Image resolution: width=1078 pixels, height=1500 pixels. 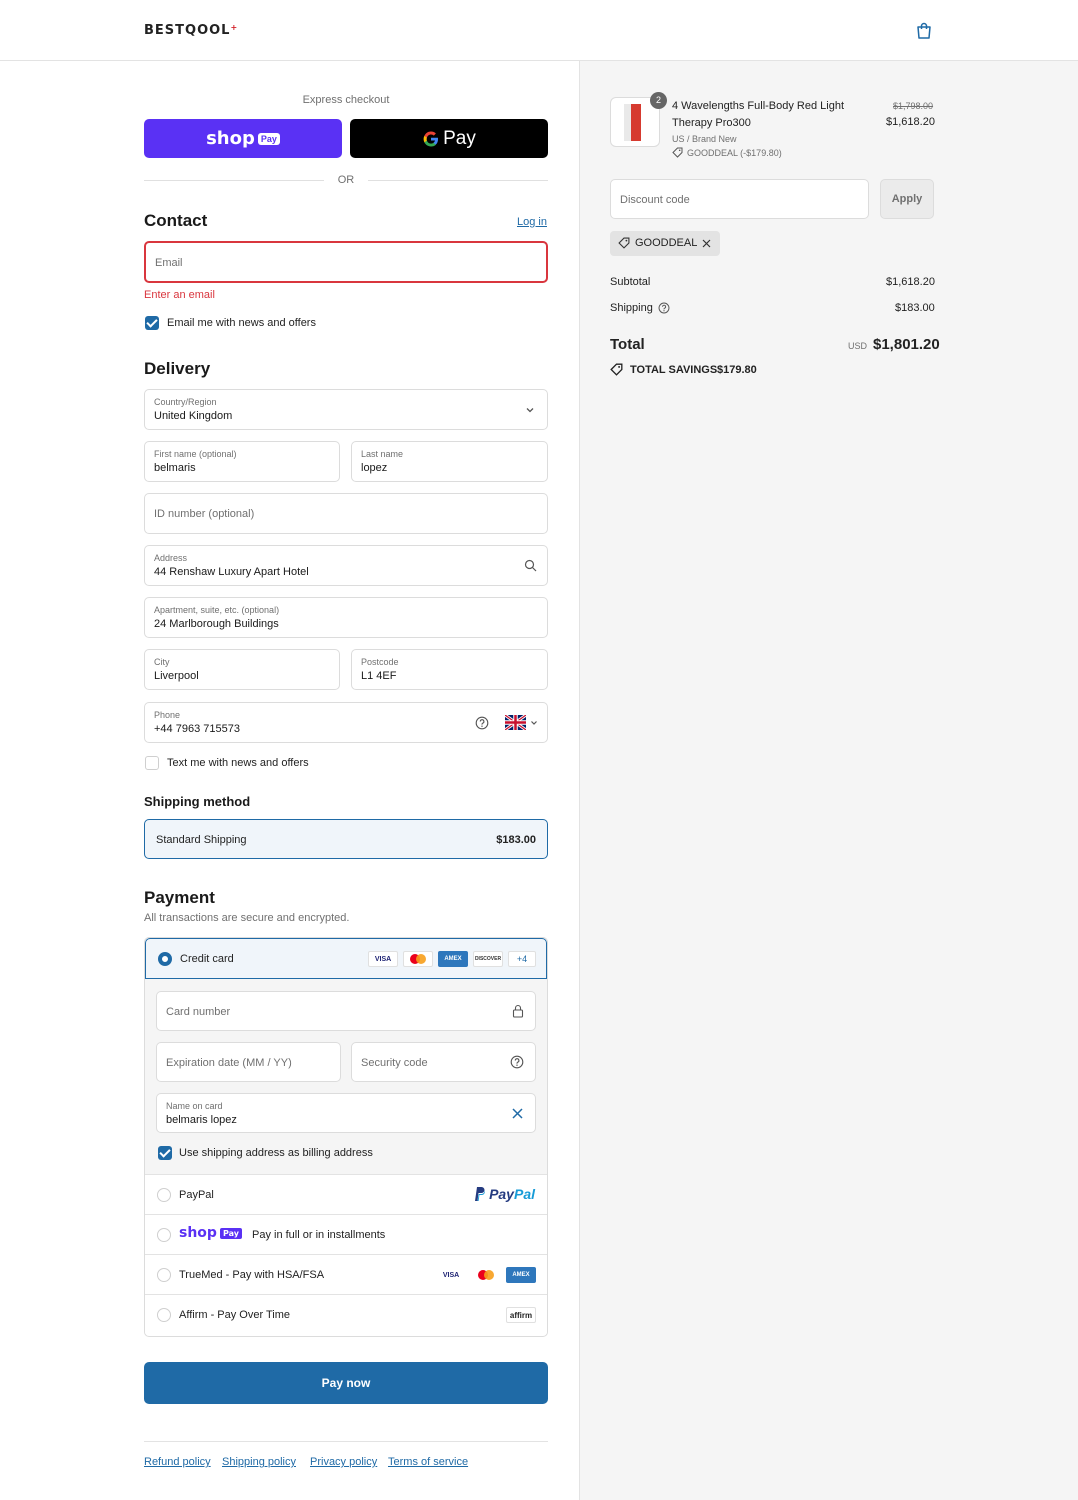 What do you see at coordinates (241, 323) in the screenshot?
I see `newsletter-label: Email me with news and offers` at bounding box center [241, 323].